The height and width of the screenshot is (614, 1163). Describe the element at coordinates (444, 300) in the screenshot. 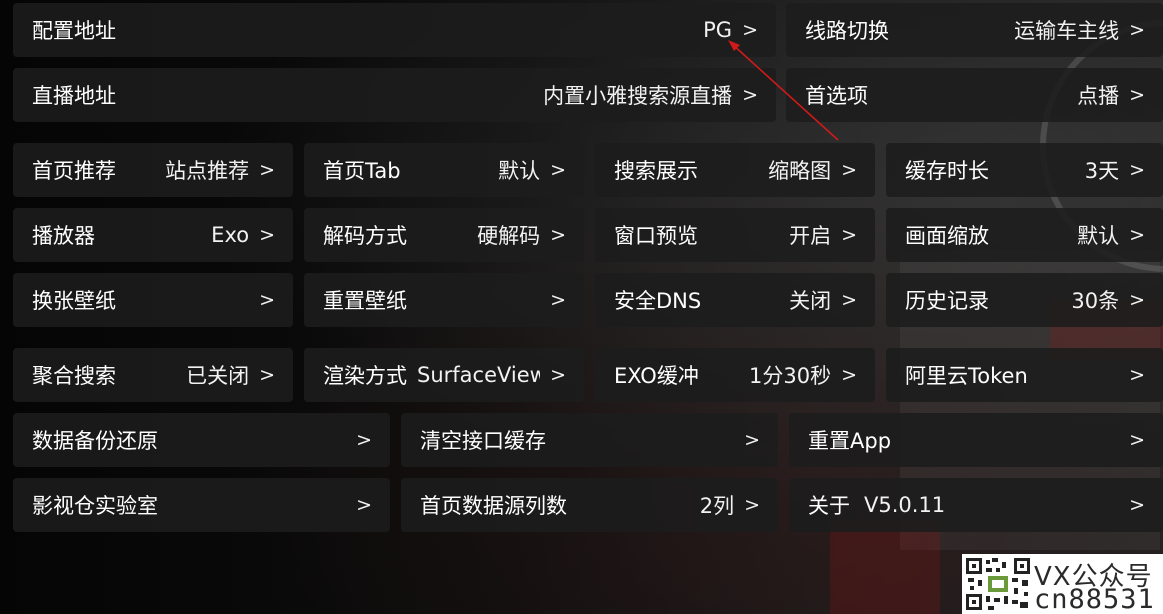

I see `reset-wallpaper-button: 重置壁纸 >` at that location.